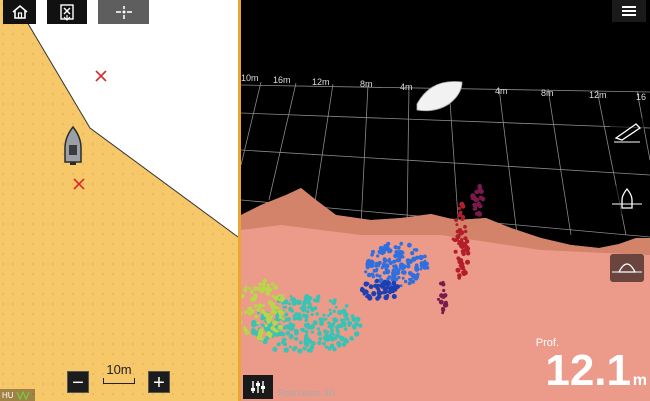 This screenshot has width=650, height=401. I want to click on orientation-indicator: HU, so click(17, 395).